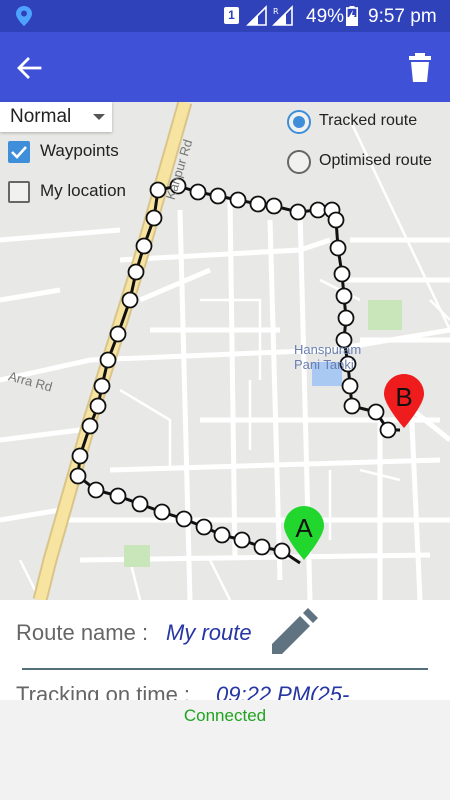 The width and height of the screenshot is (450, 800). What do you see at coordinates (29, 68) in the screenshot?
I see `back-arrow-icon` at bounding box center [29, 68].